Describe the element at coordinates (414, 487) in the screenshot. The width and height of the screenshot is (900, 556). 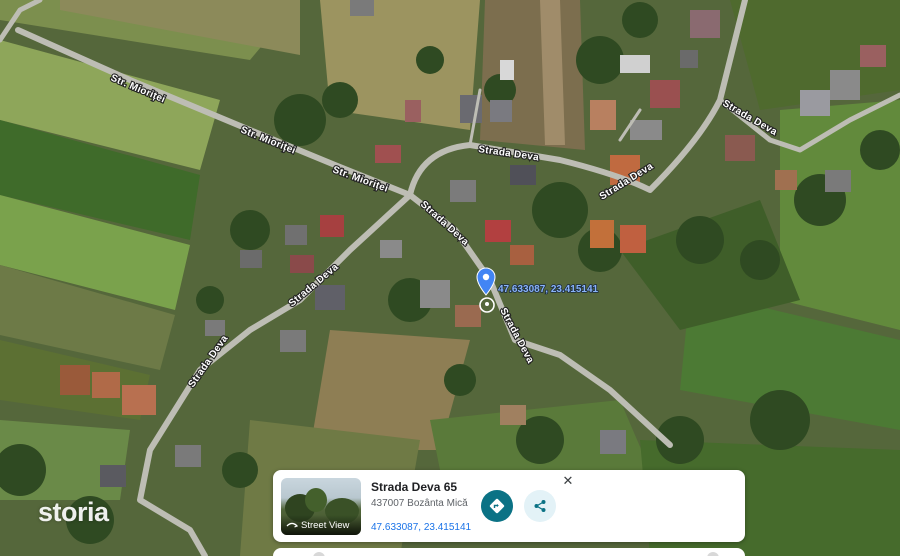
I see `place-title: Strada Deva 65` at that location.